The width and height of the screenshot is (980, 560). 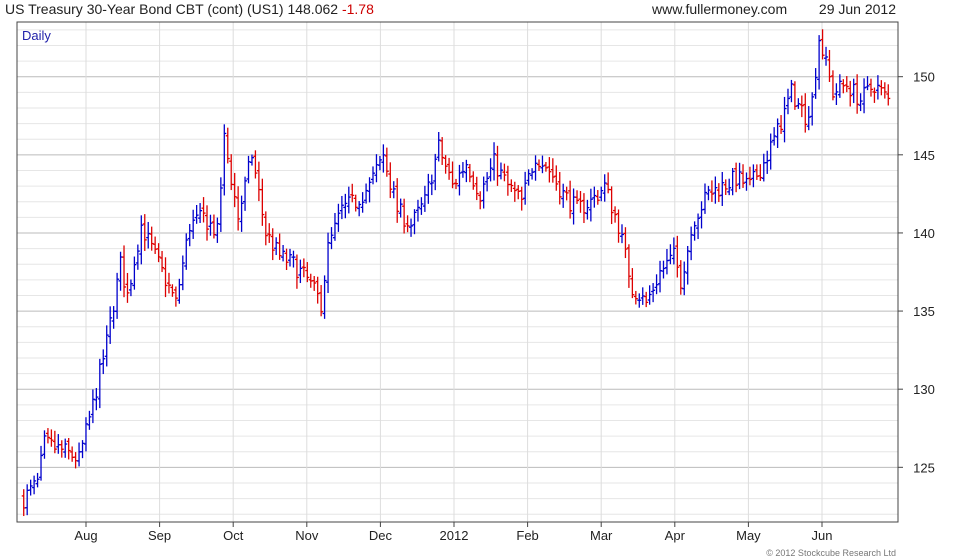 I want to click on x-tick-label: Feb, so click(x=527, y=535).